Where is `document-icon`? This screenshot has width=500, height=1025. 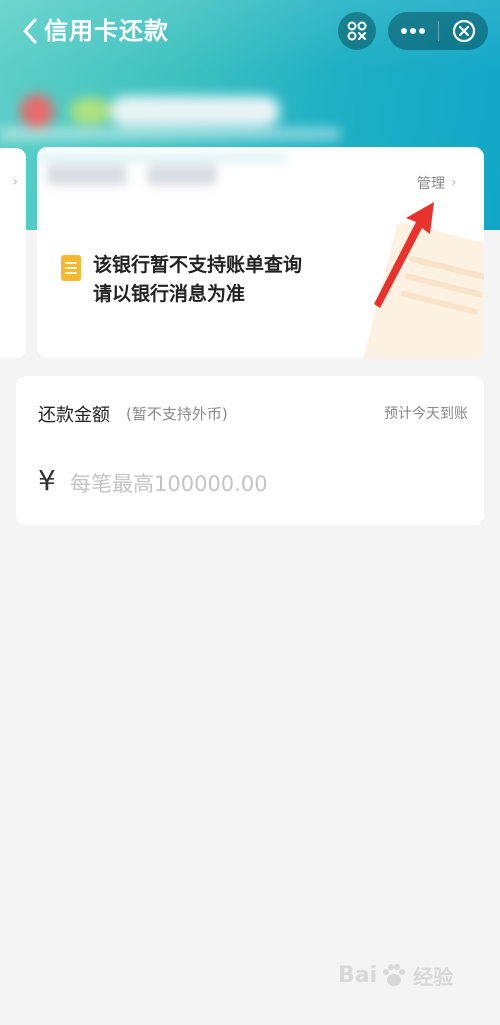 document-icon is located at coordinates (71, 268).